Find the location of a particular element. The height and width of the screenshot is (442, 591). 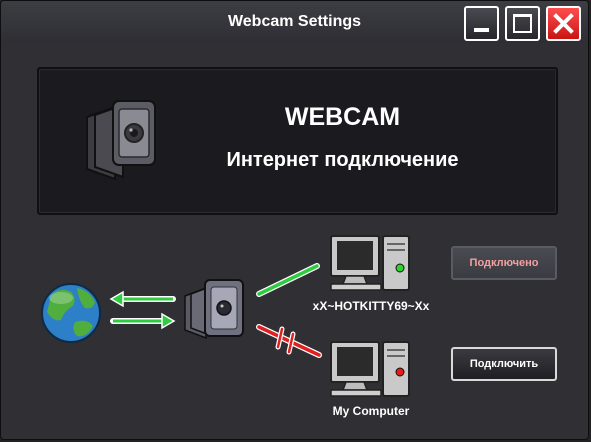

minimize-icon is located at coordinates (481, 30).